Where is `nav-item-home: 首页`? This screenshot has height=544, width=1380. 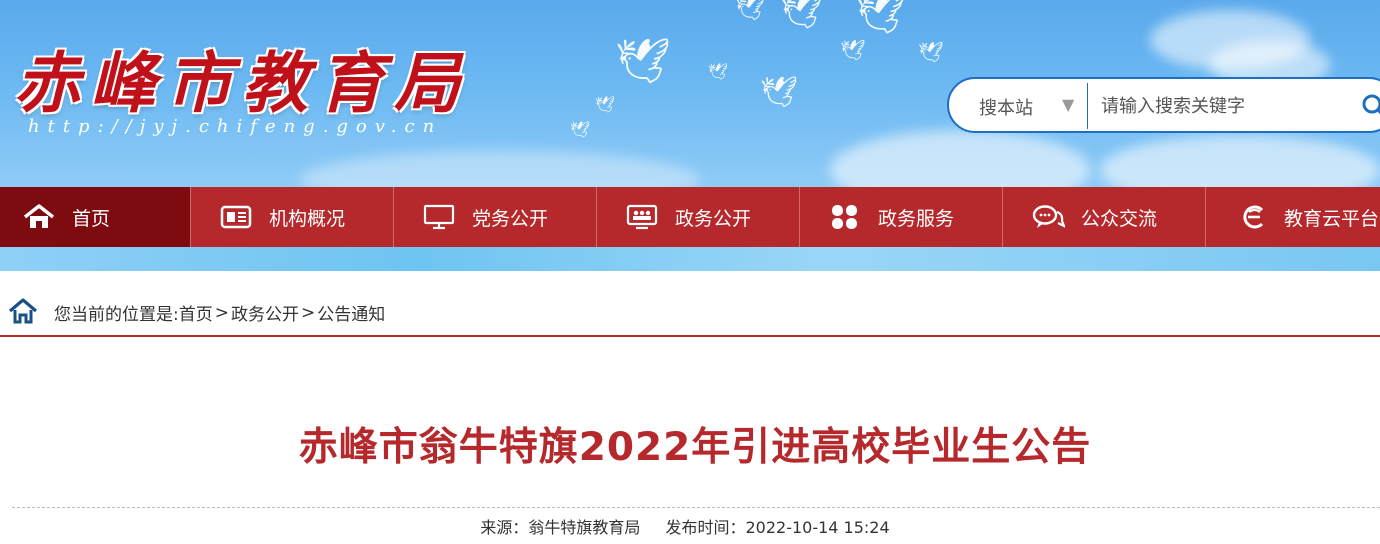
nav-item-home: 首页 is located at coordinates (95, 217).